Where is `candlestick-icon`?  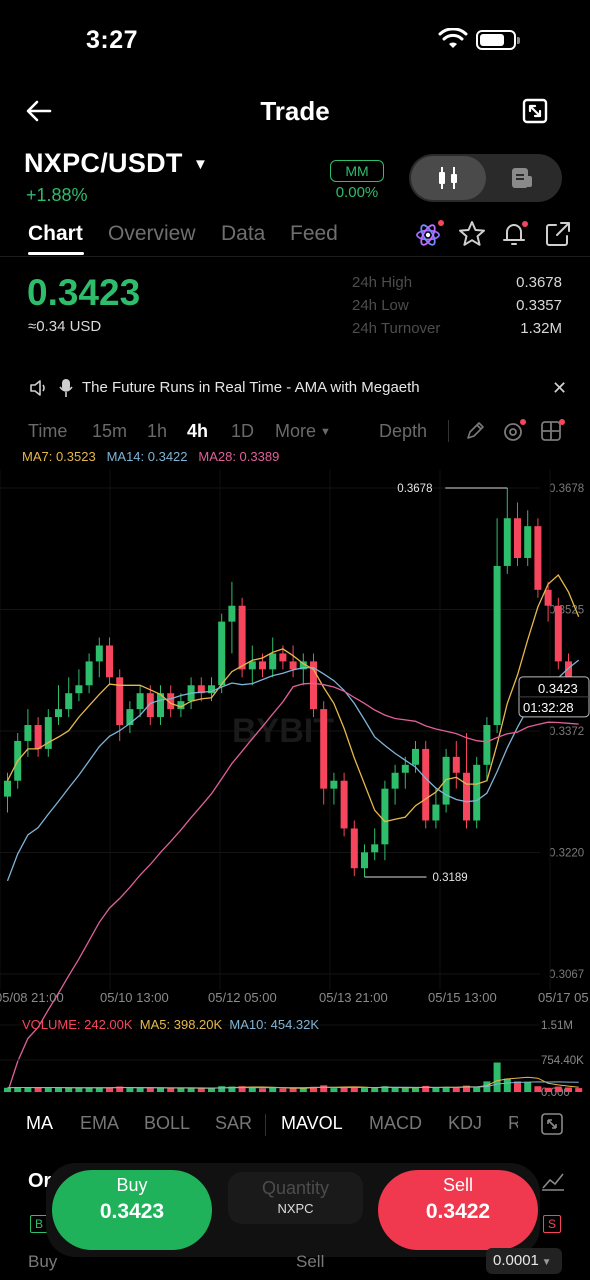 candlestick-icon is located at coordinates (448, 178).